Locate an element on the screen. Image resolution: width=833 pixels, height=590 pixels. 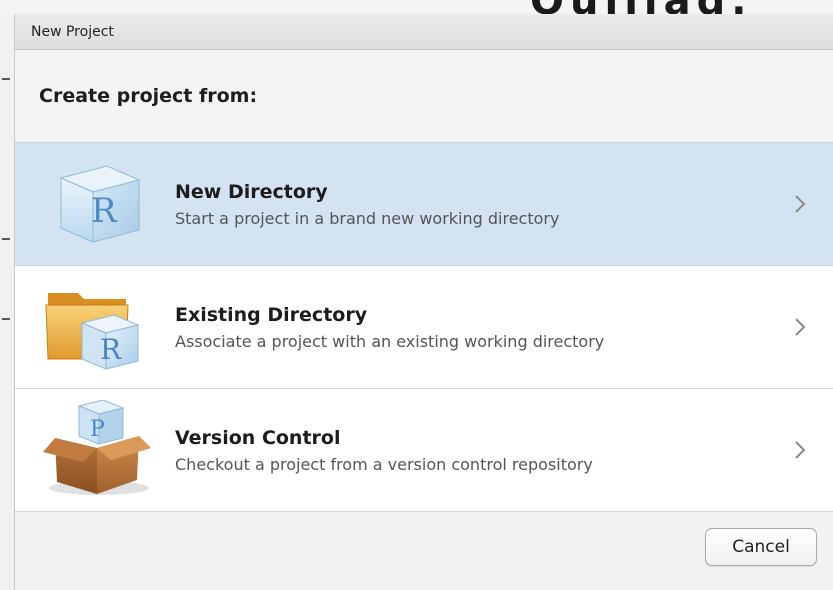
folder-r-icon: R is located at coordinates (98, 327).